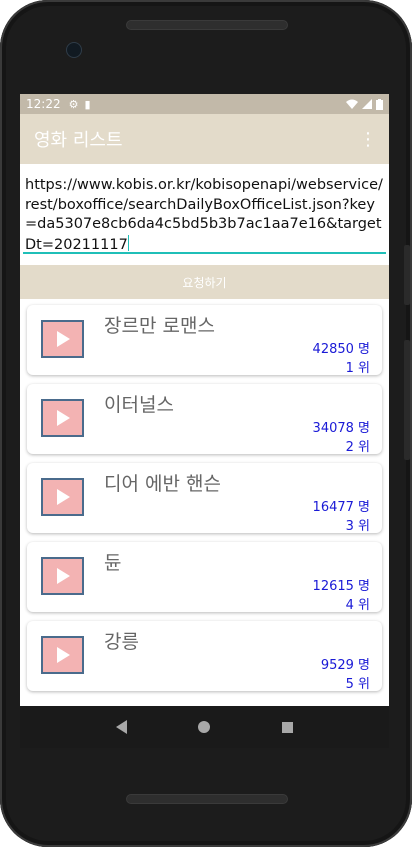  Describe the element at coordinates (379, 104) in the screenshot. I see `battery-icon` at that location.